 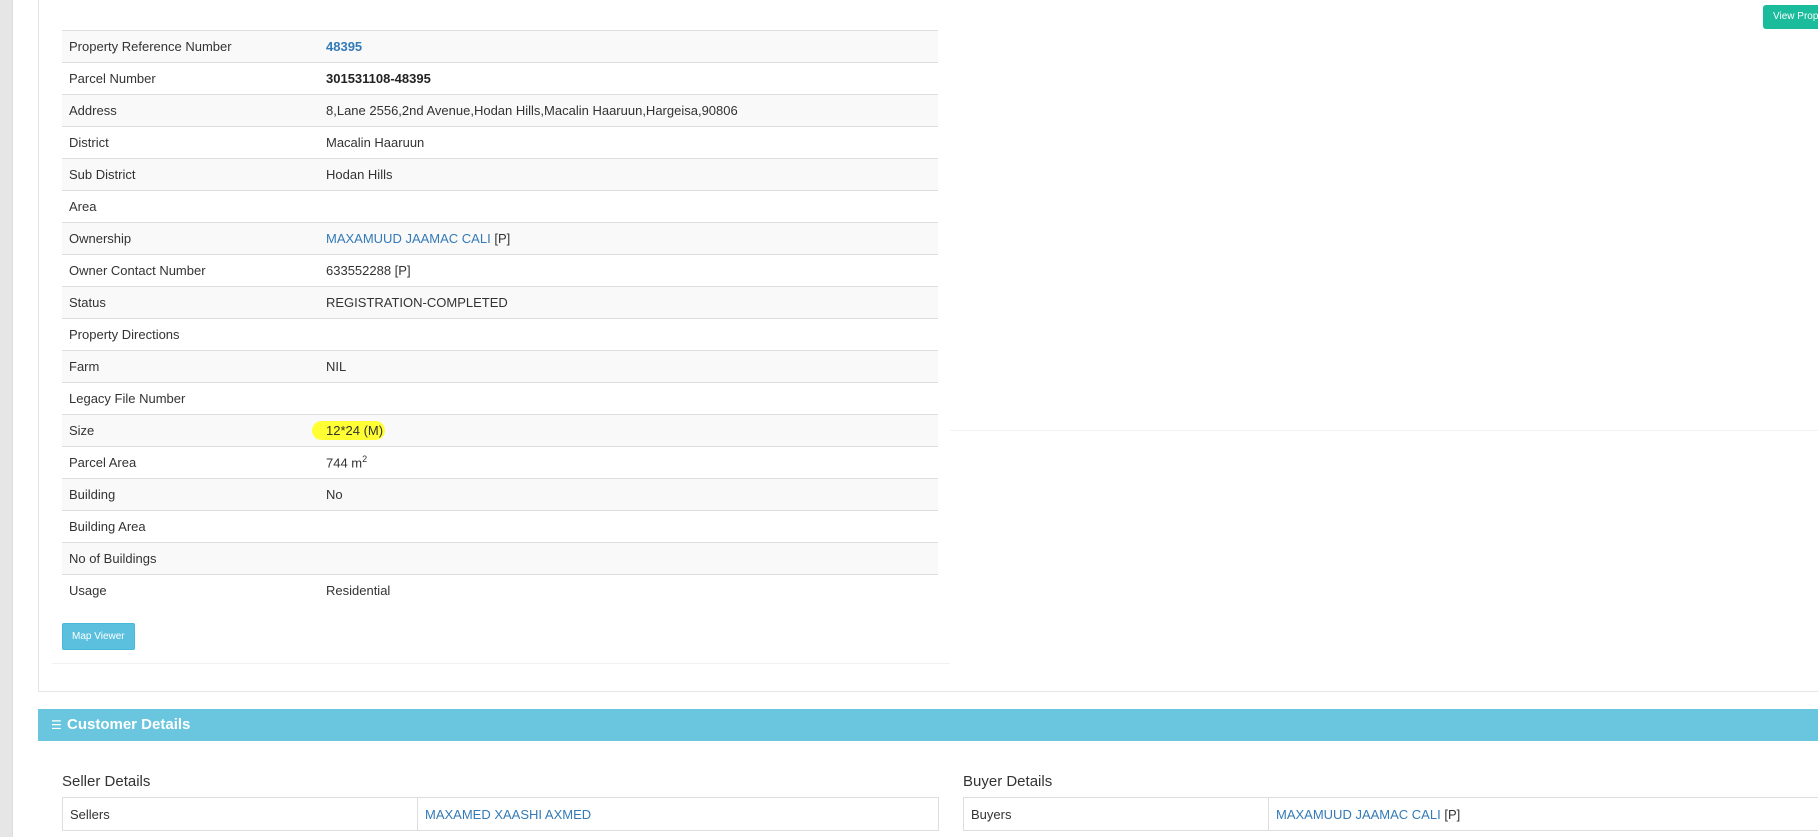 I want to click on table-row: Status REGISTRATION-COMPLETED, so click(x=500, y=302).